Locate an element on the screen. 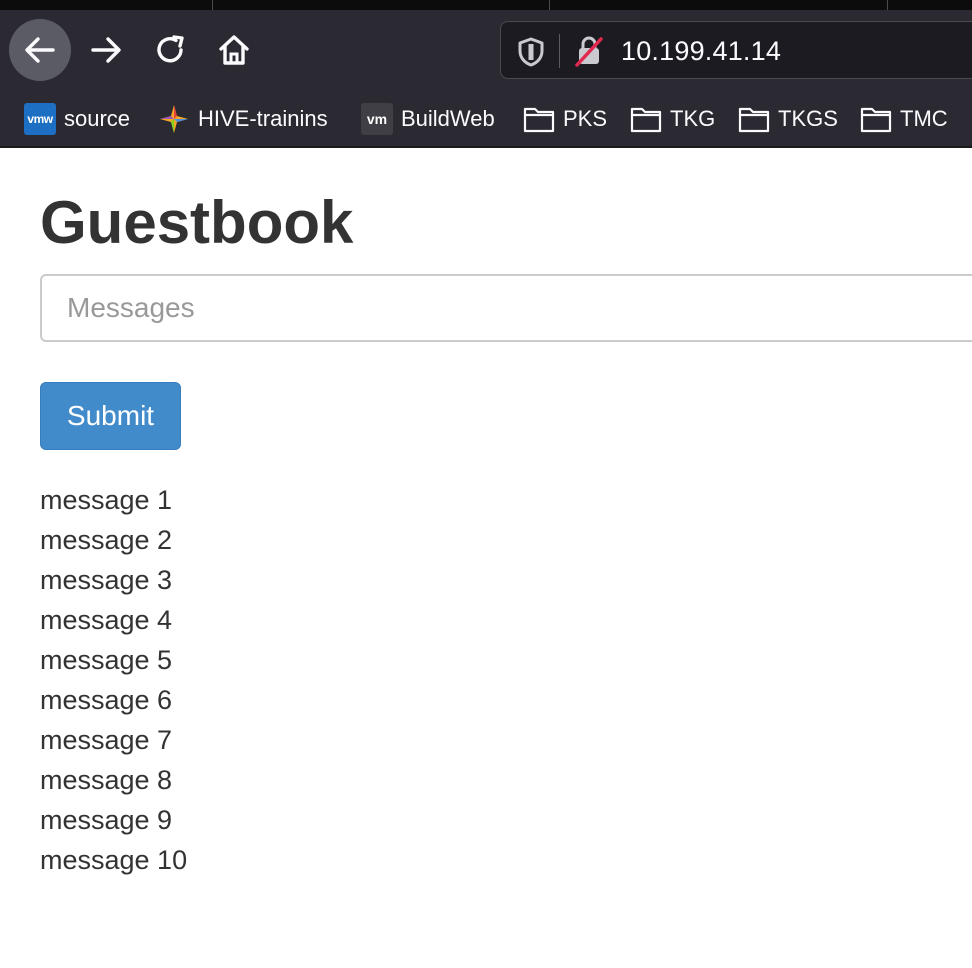 This screenshot has width=972, height=968. home-button is located at coordinates (234, 50).